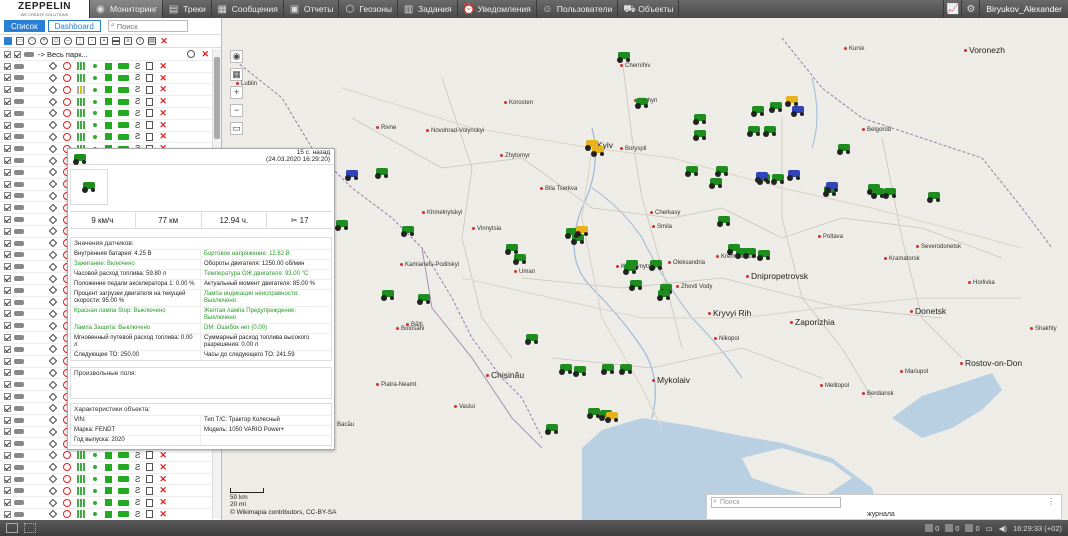  Describe the element at coordinates (74, 26) in the screenshot. I see `tab-dashboard: Dashboard` at that location.